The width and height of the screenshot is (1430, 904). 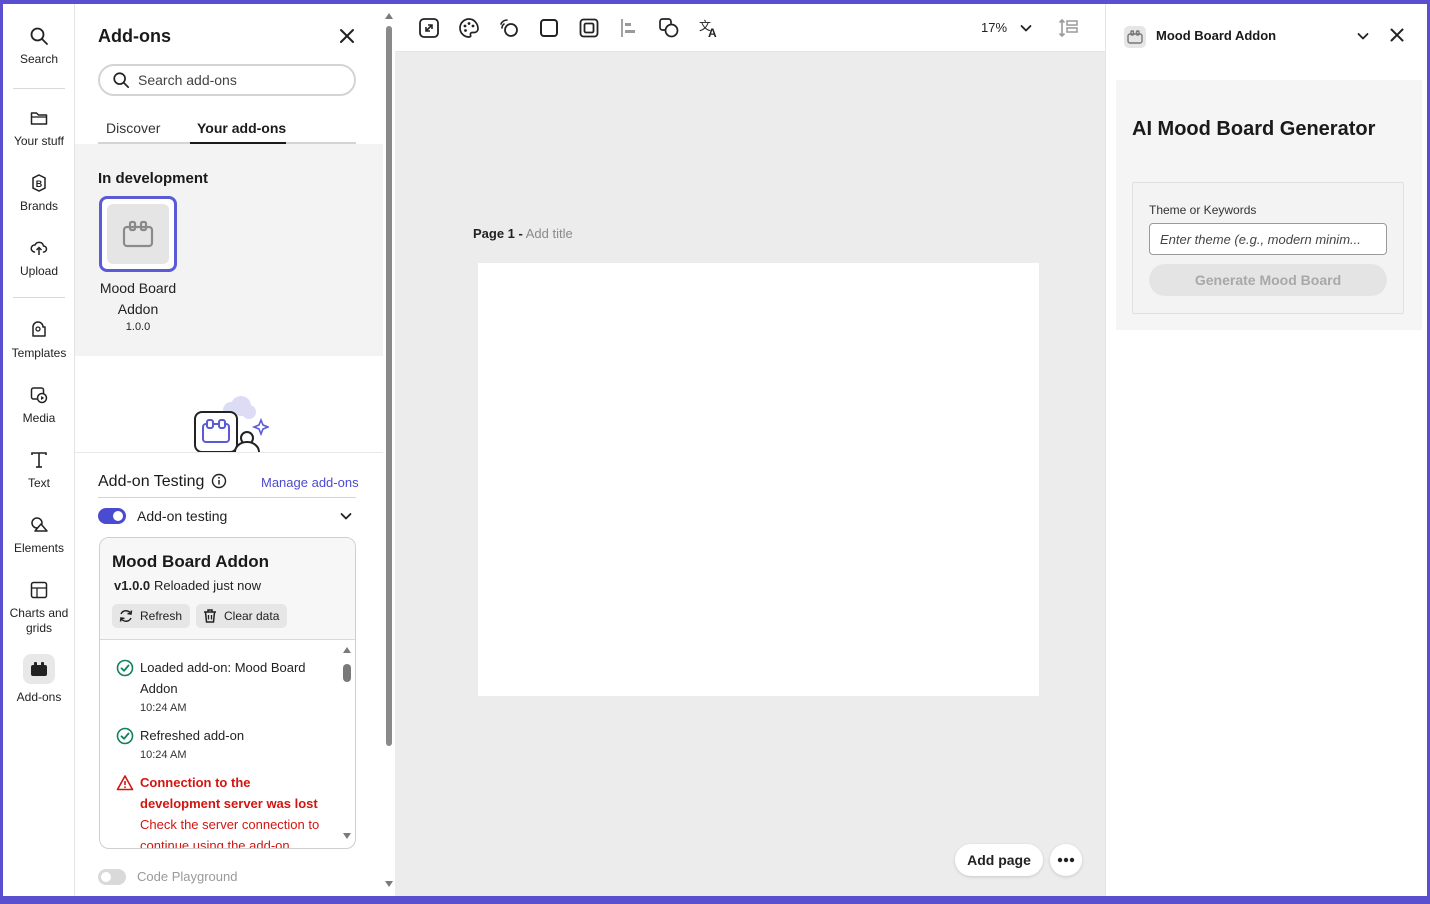 I want to click on search-input, so click(x=238, y=80).